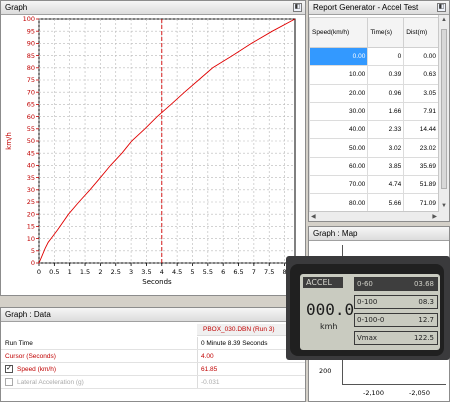 Image resolution: width=450 pixels, height=402 pixels. What do you see at coordinates (421, 185) in the screenshot?
I see `table-cell: 51.89` at bounding box center [421, 185].